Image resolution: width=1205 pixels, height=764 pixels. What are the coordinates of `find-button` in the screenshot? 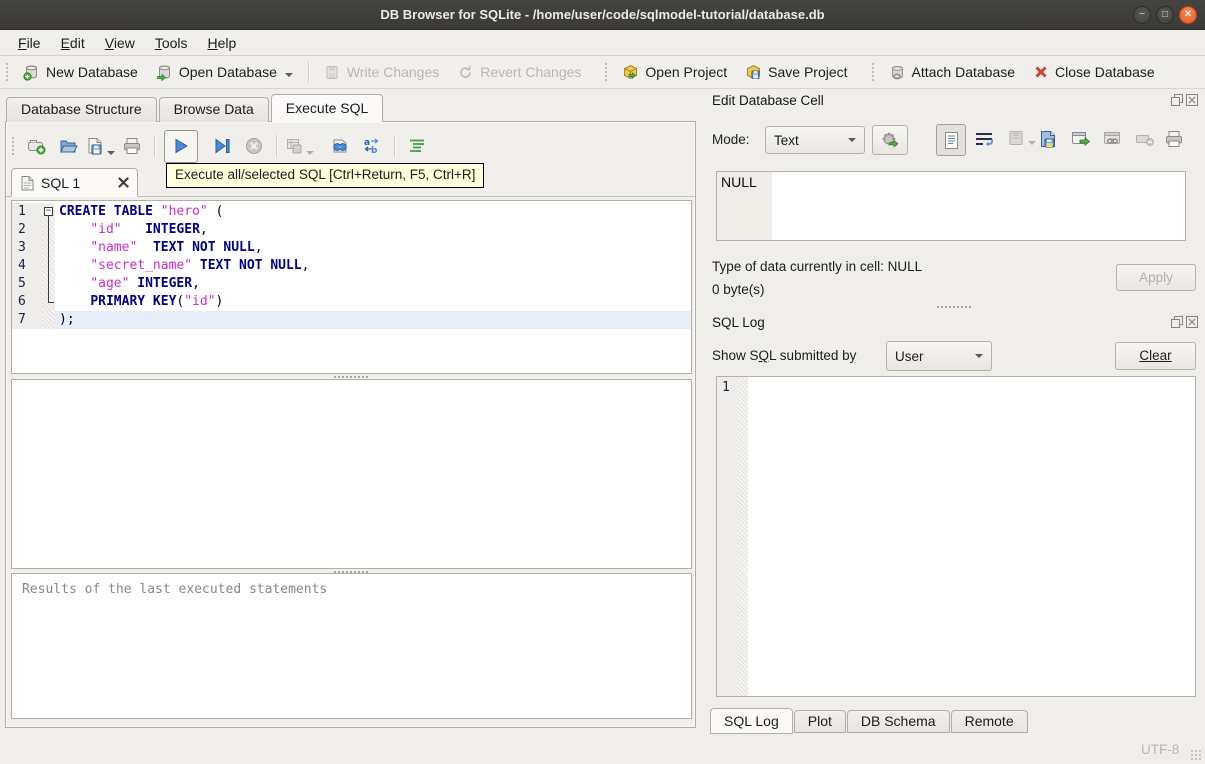 It's located at (340, 146).